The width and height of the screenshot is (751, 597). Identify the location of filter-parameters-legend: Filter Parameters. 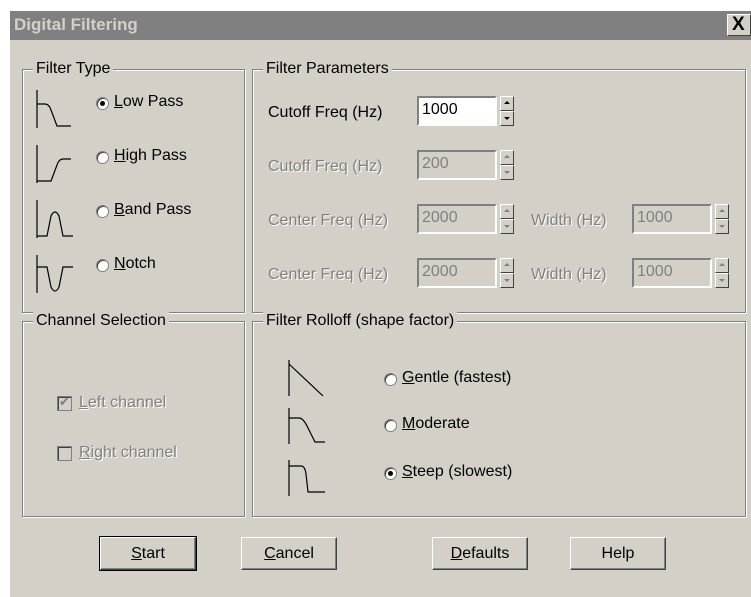
(327, 69).